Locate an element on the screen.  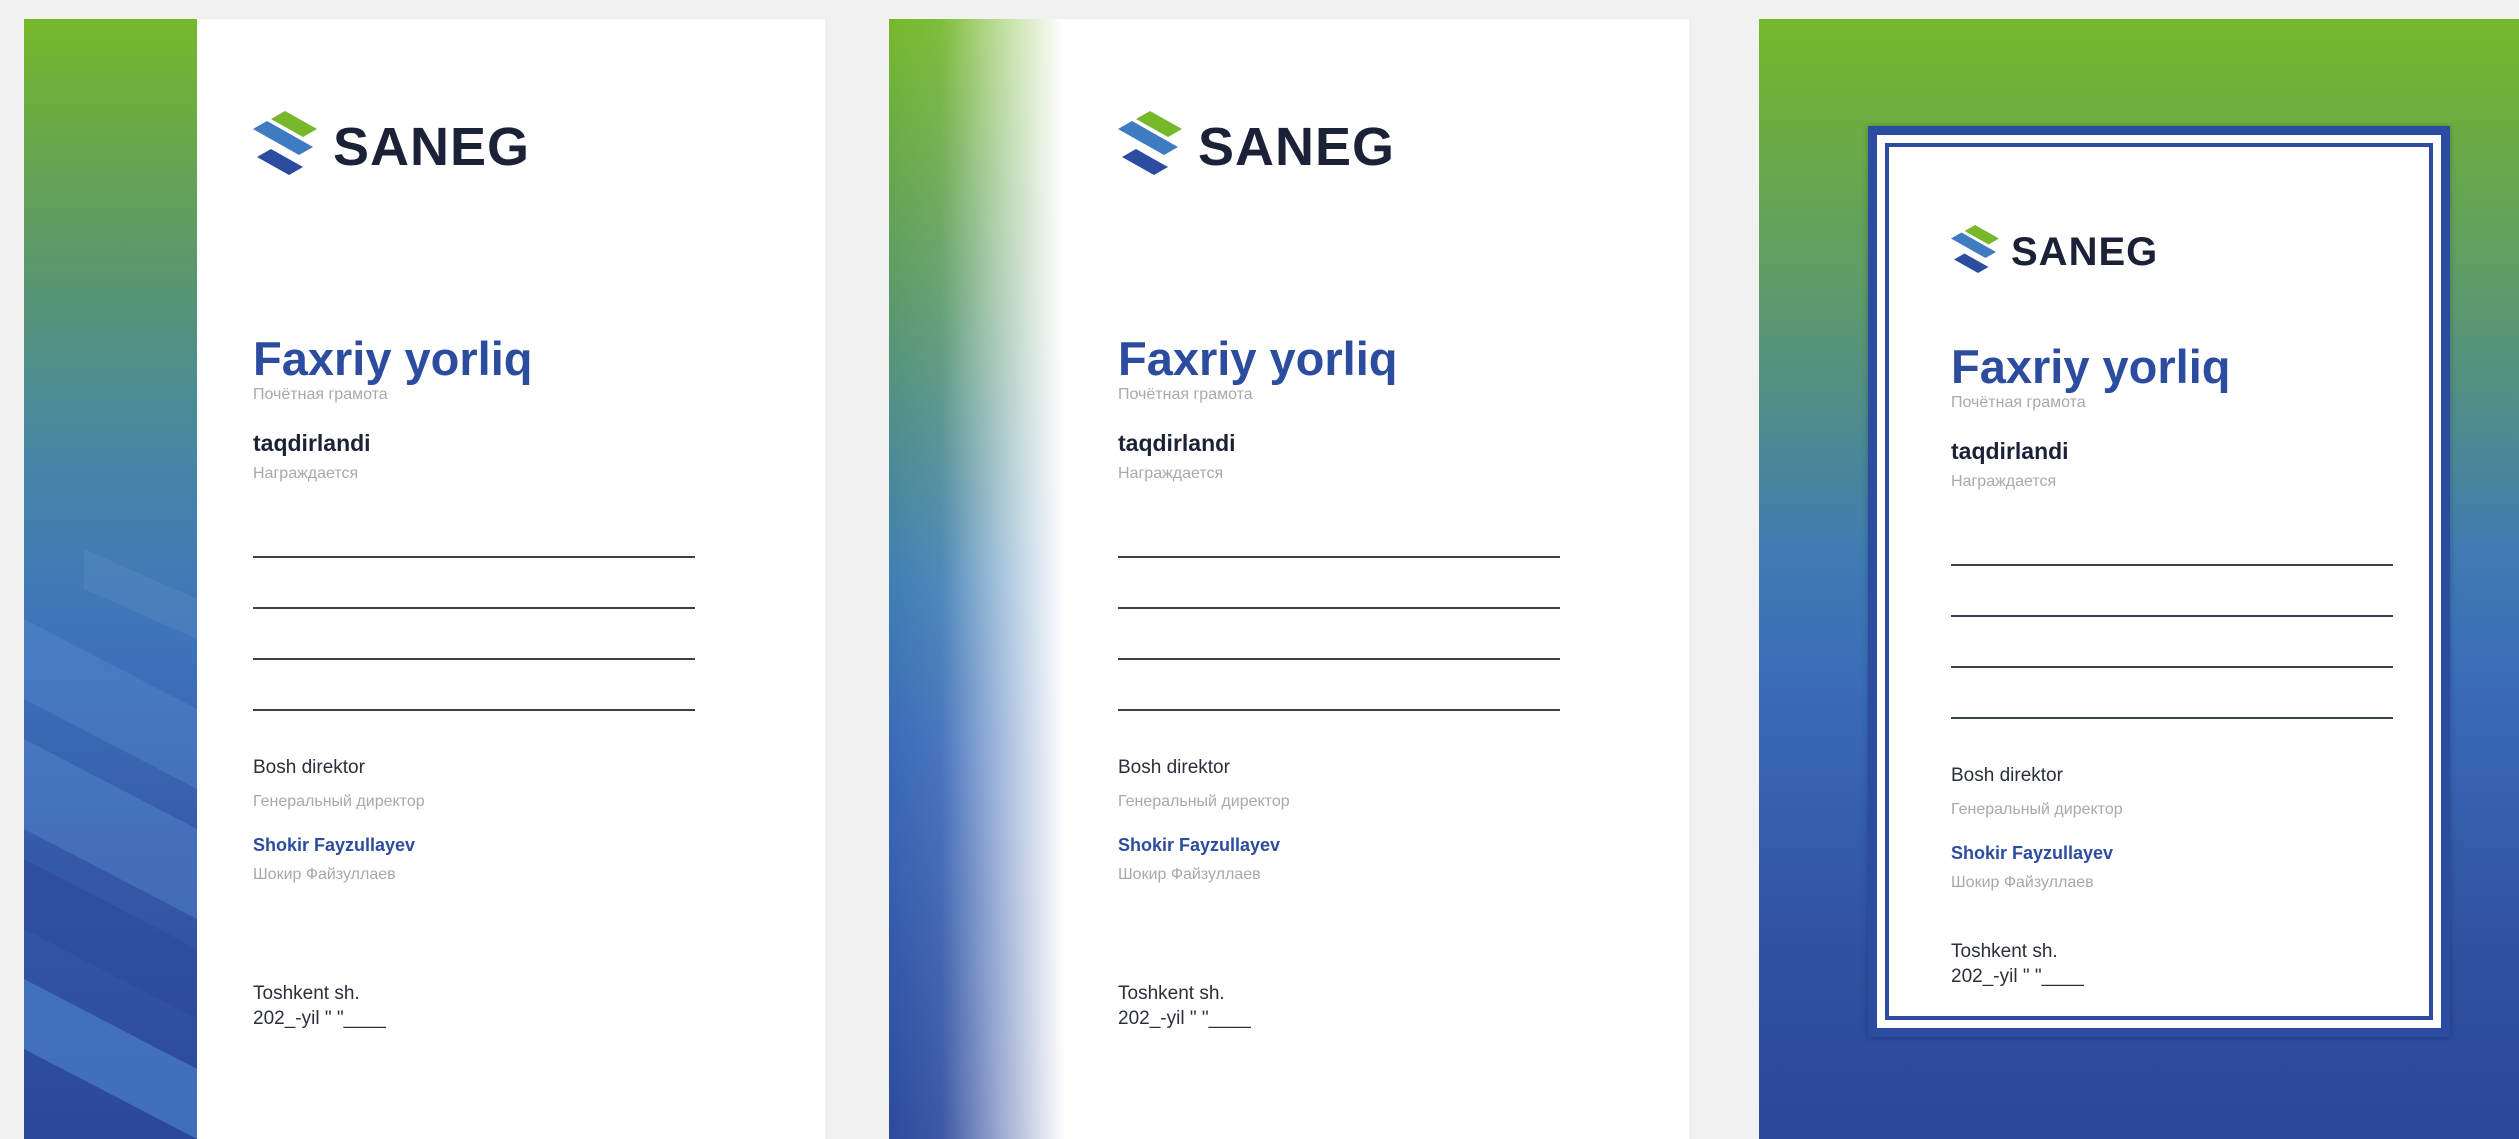
gradient-stripe-band is located at coordinates (110, 579).